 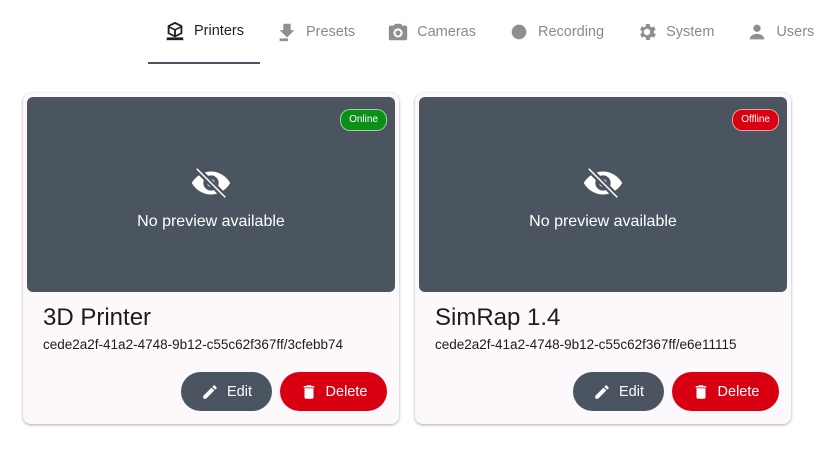 What do you see at coordinates (446, 32) in the screenshot?
I see `tab-label: Cameras` at bounding box center [446, 32].